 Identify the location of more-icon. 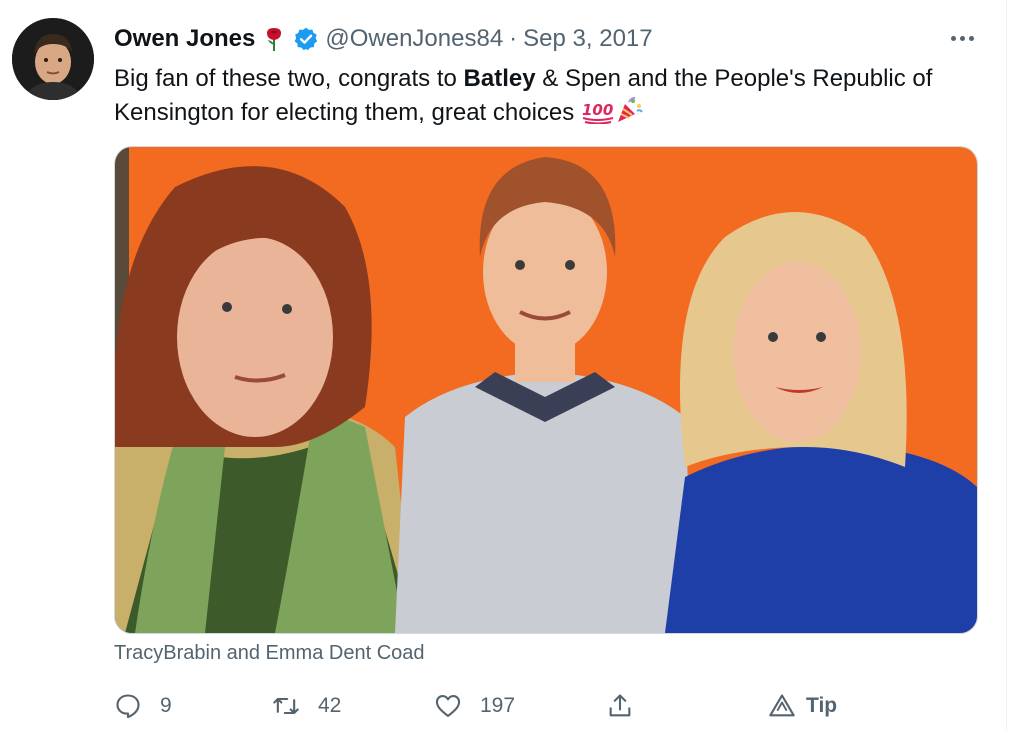
(962, 38).